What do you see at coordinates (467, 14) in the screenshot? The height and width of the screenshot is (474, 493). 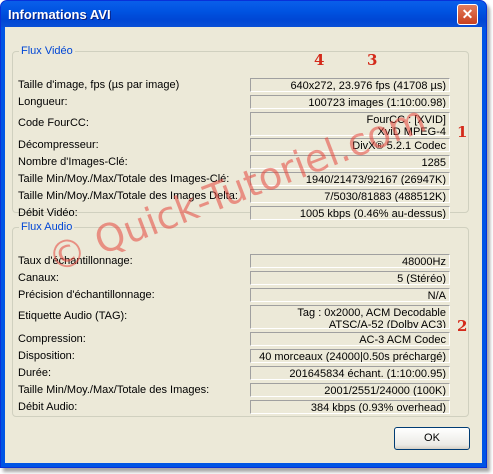 I see `close-button: ✕` at bounding box center [467, 14].